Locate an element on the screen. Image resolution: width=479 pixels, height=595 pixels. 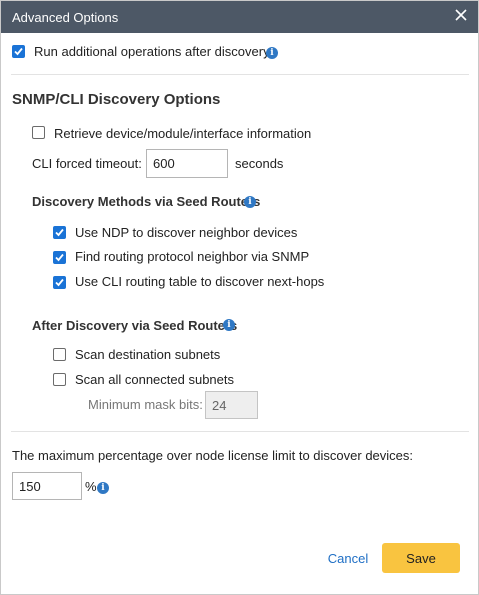
cli-timeout-unit: seconds is located at coordinates (259, 163).